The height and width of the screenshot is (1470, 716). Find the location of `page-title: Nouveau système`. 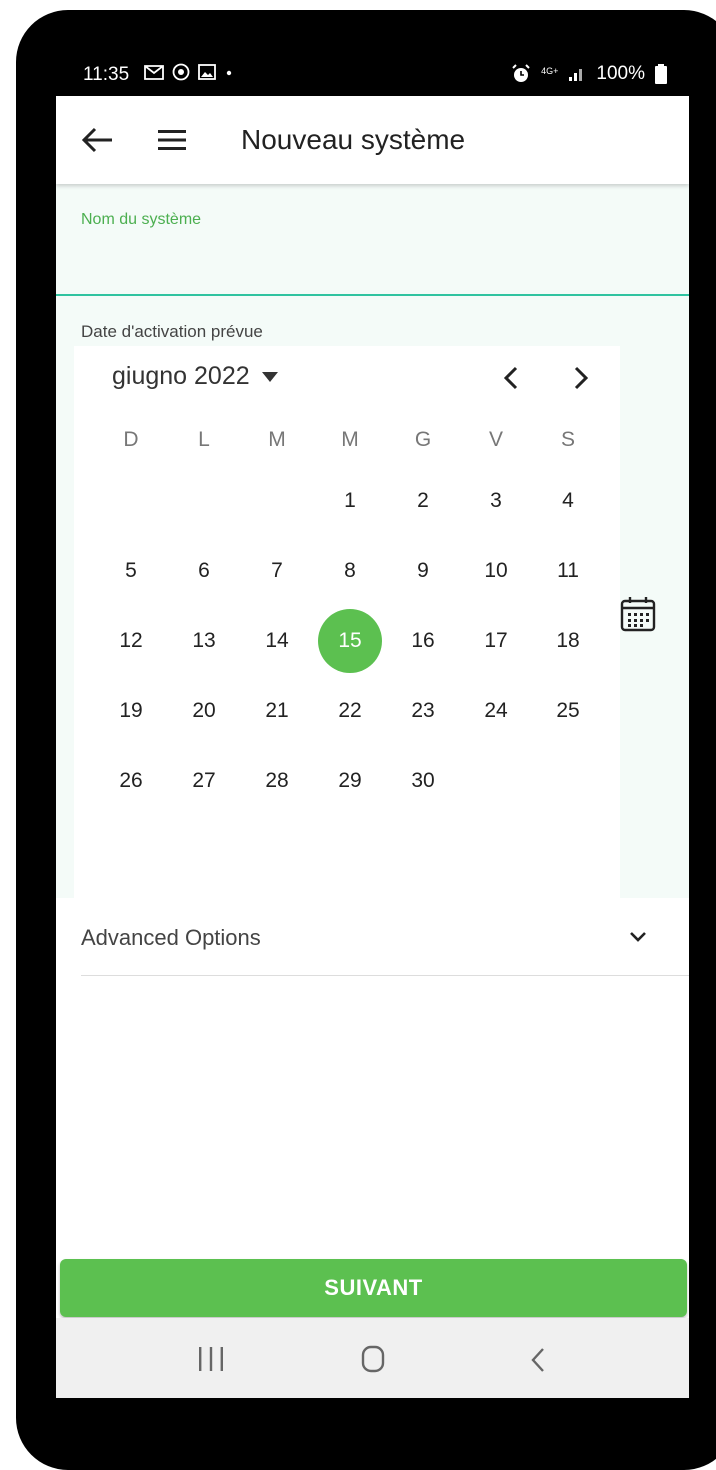

page-title: Nouveau système is located at coordinates (353, 139).